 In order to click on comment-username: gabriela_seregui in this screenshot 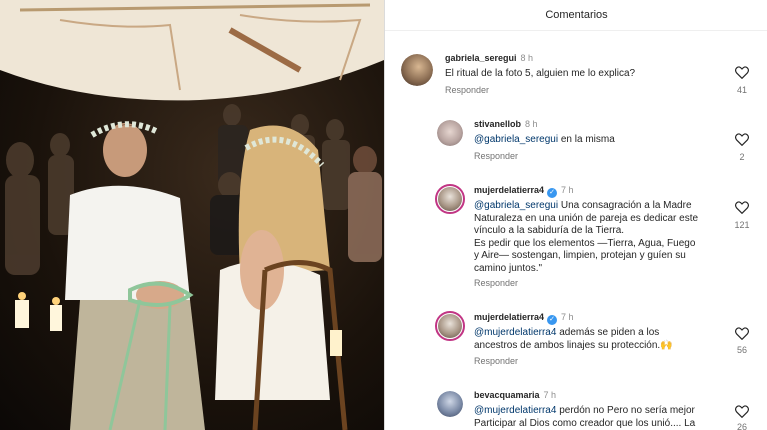, I will do `click(481, 58)`.